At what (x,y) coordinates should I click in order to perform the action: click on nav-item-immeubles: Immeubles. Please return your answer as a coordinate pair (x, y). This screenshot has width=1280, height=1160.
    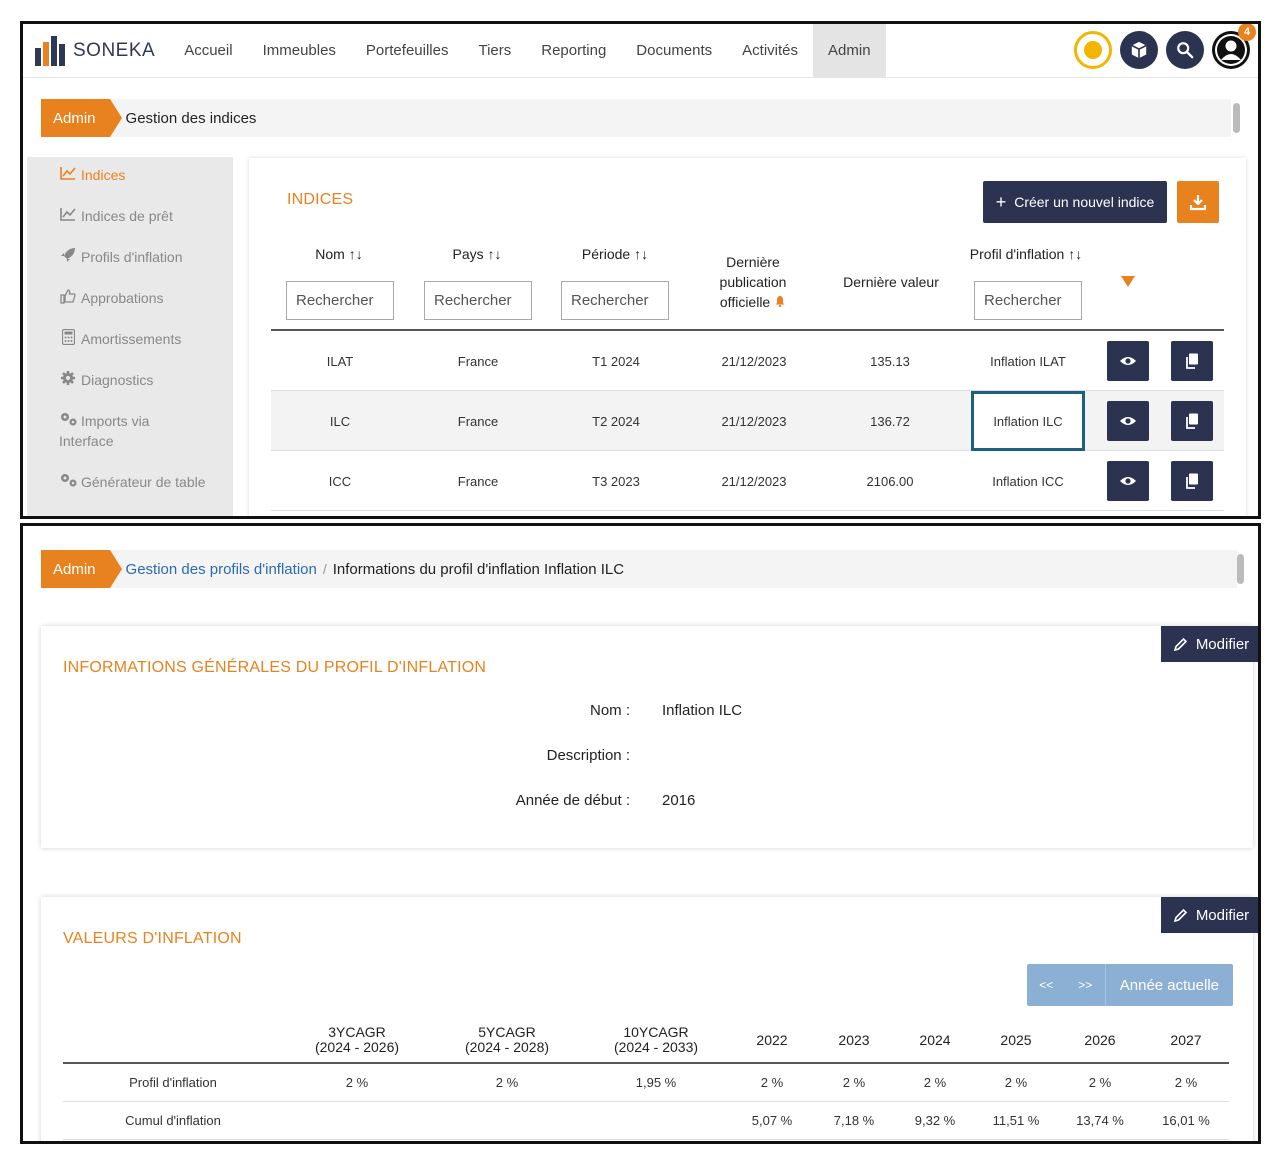
    Looking at the image, I should click on (299, 51).